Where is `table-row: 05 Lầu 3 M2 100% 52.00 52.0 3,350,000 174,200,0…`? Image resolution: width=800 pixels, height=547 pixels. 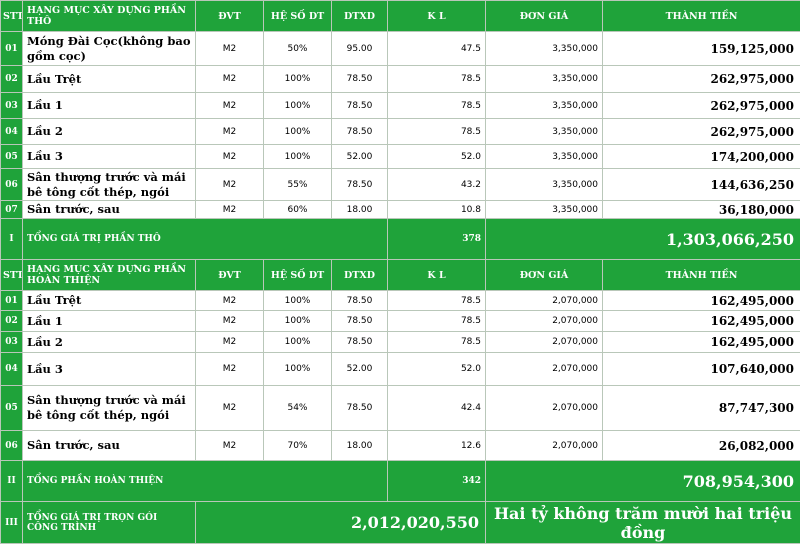
table-row: 05 Lầu 3 M2 100% 52.00 52.0 3,350,000 174,200,0… is located at coordinates (400, 156).